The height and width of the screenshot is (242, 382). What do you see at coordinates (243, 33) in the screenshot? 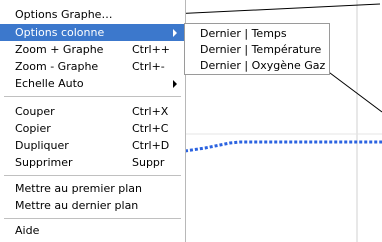
I see `submenu-item-temps: Dernier | Temps` at bounding box center [243, 33].